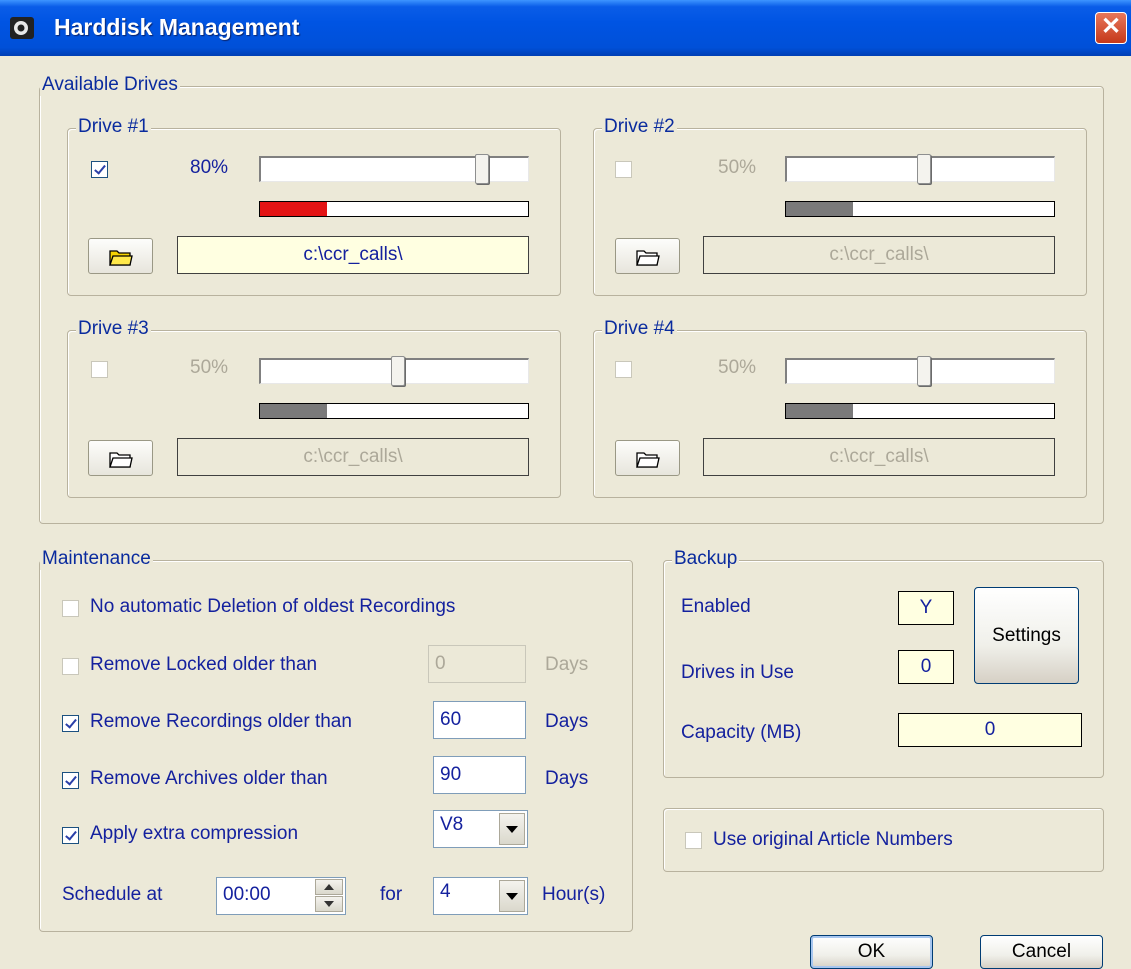 This screenshot has width=1131, height=969. Describe the element at coordinates (70, 835) in the screenshot. I see `extra-compression-checkbox` at that location.